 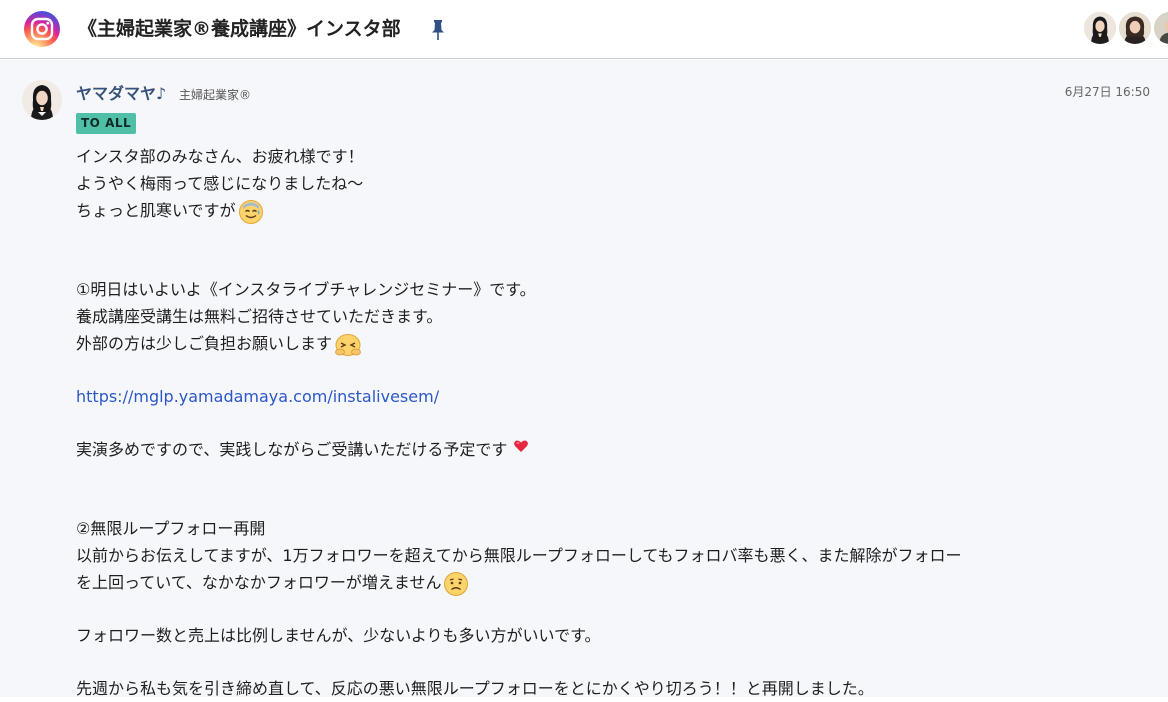 What do you see at coordinates (438, 30) in the screenshot?
I see `pin-icon` at bounding box center [438, 30].